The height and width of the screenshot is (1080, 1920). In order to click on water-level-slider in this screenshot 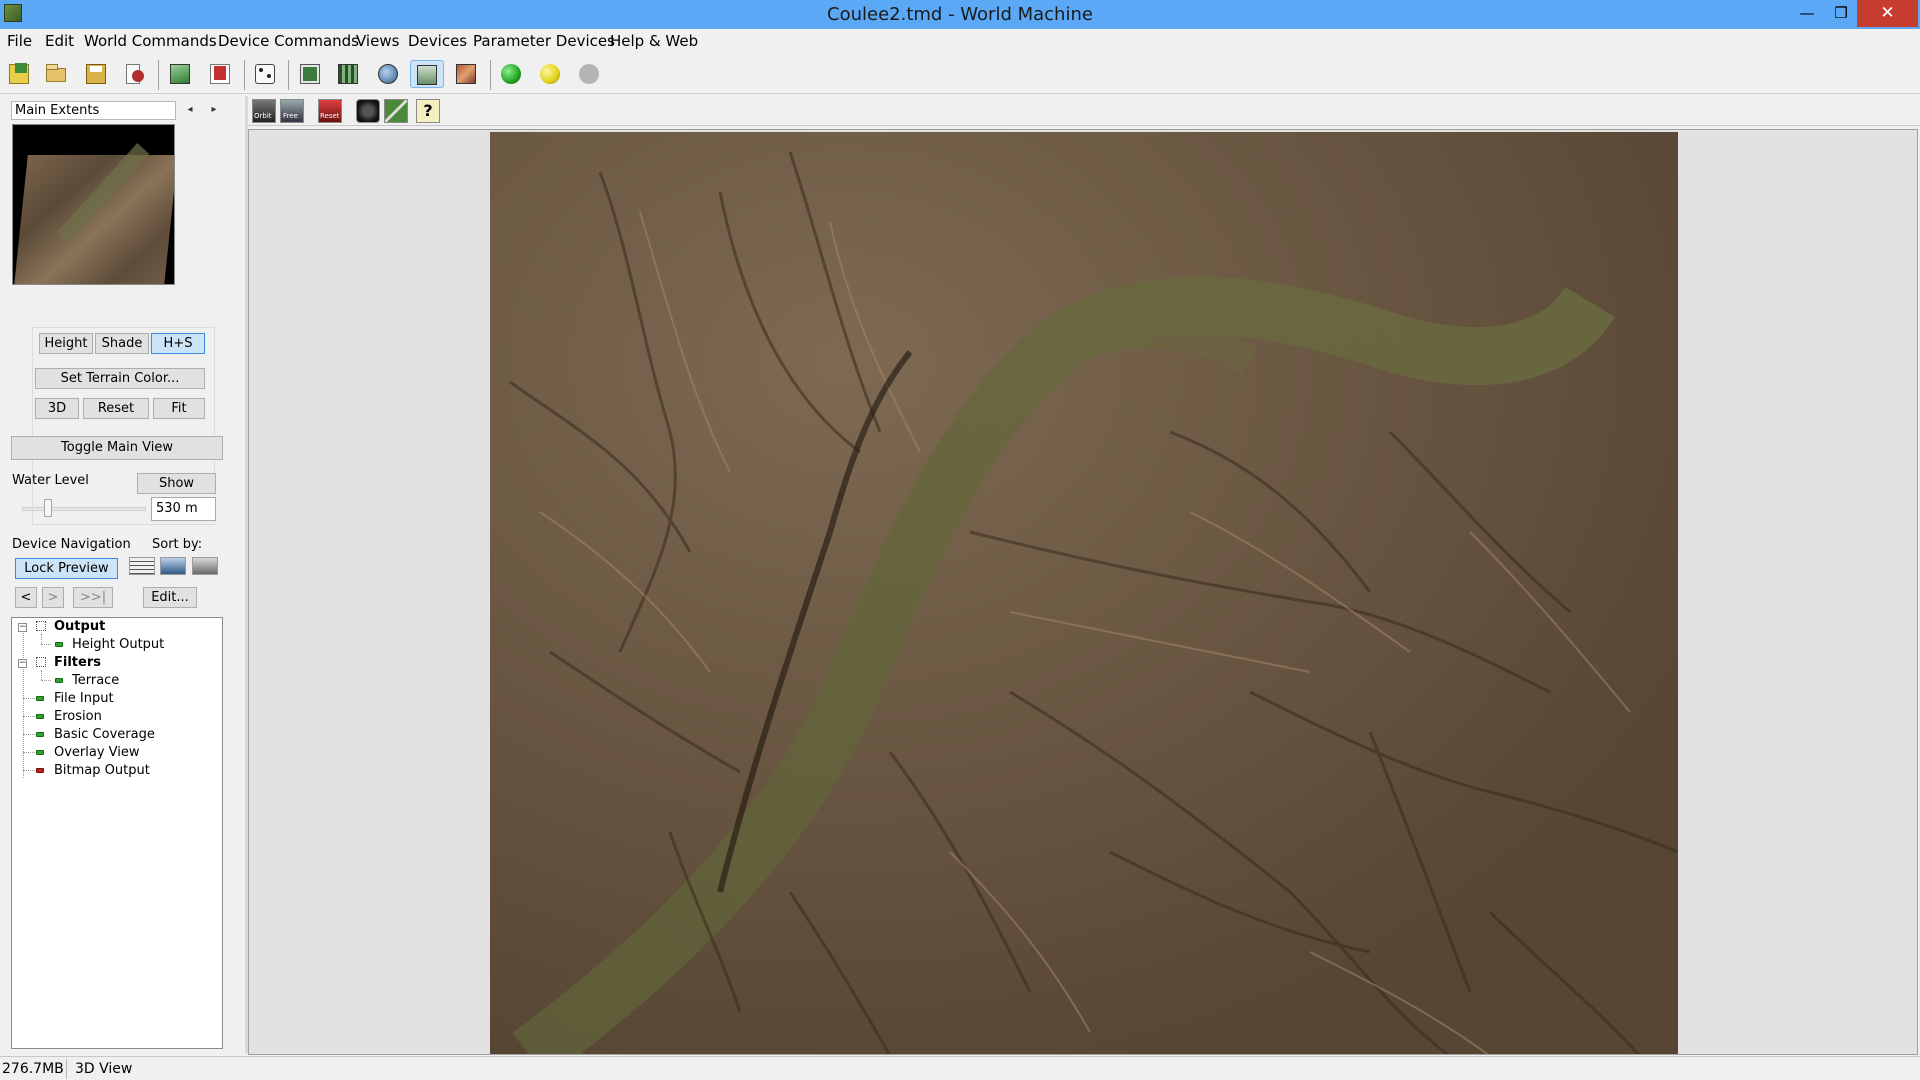, I will do `click(84, 509)`.